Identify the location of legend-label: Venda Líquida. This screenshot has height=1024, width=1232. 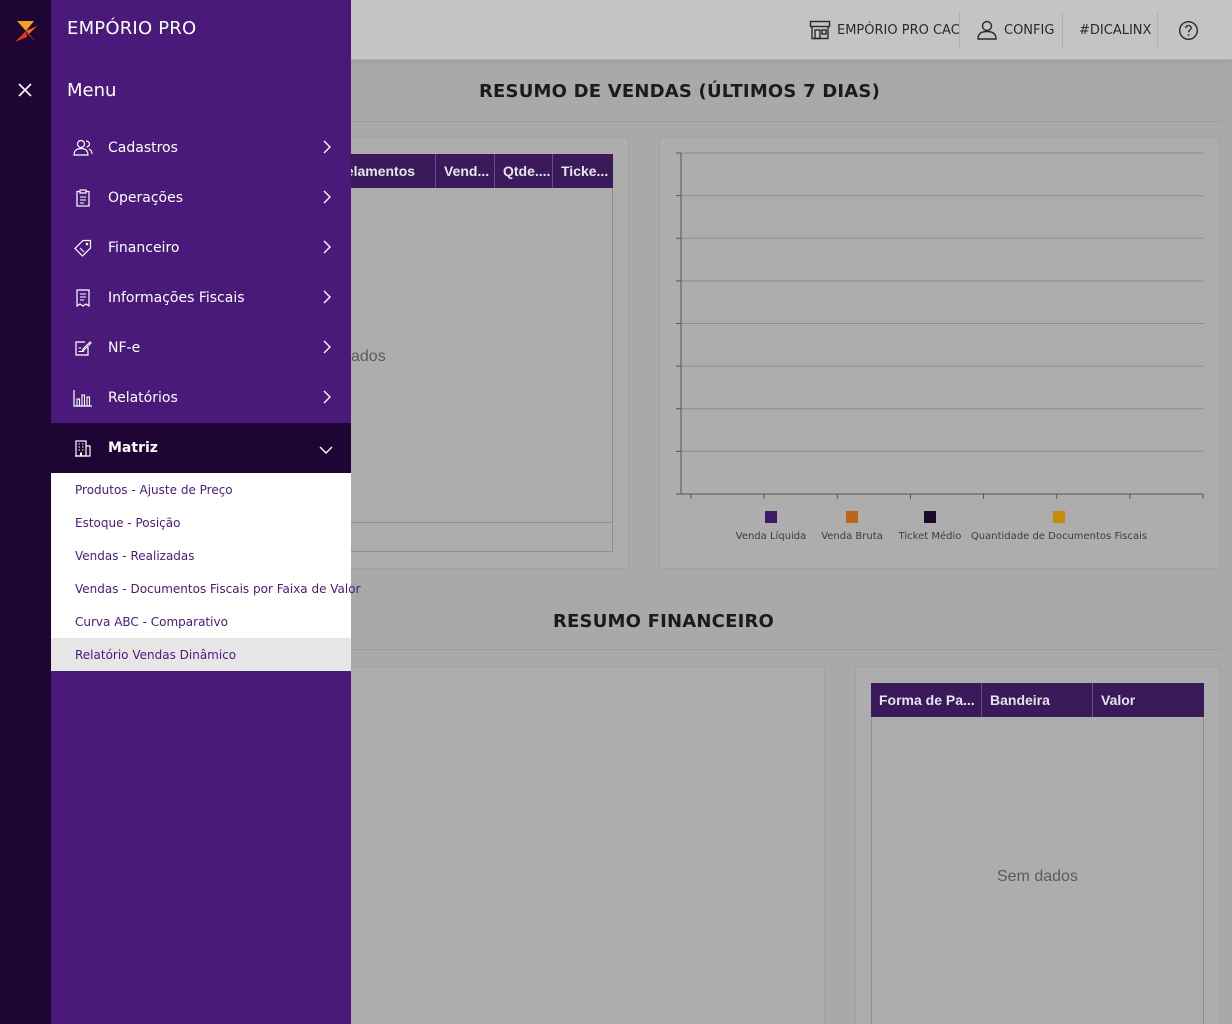
(771, 536).